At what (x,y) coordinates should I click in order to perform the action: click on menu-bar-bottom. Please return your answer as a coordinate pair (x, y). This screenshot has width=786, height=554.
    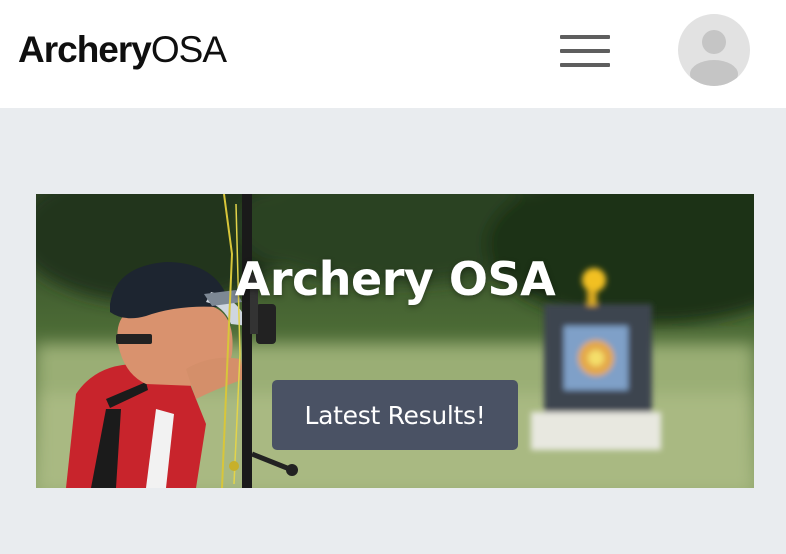
    Looking at the image, I should click on (585, 65).